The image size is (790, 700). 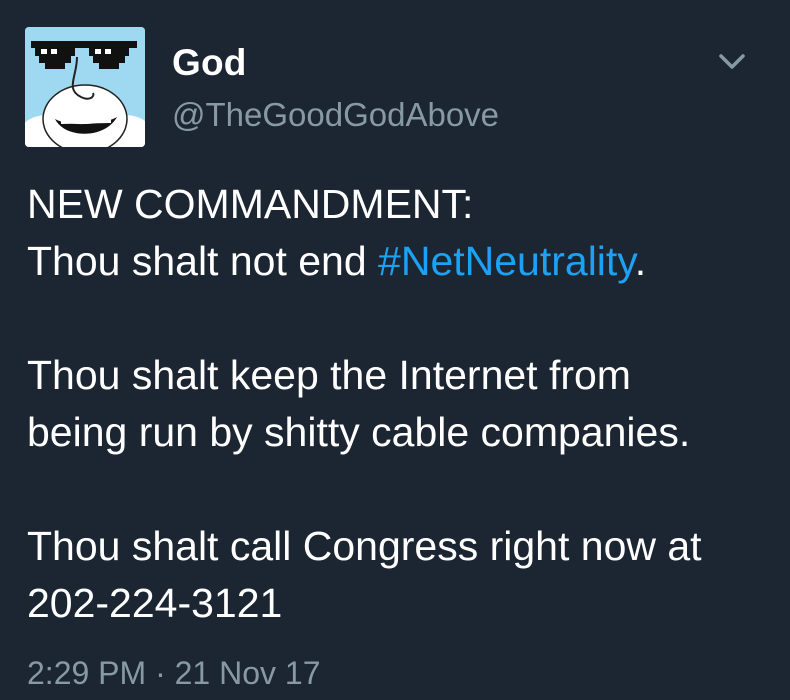 What do you see at coordinates (335, 115) in the screenshot?
I see `username-handle: @TheGoodGodAbove` at bounding box center [335, 115].